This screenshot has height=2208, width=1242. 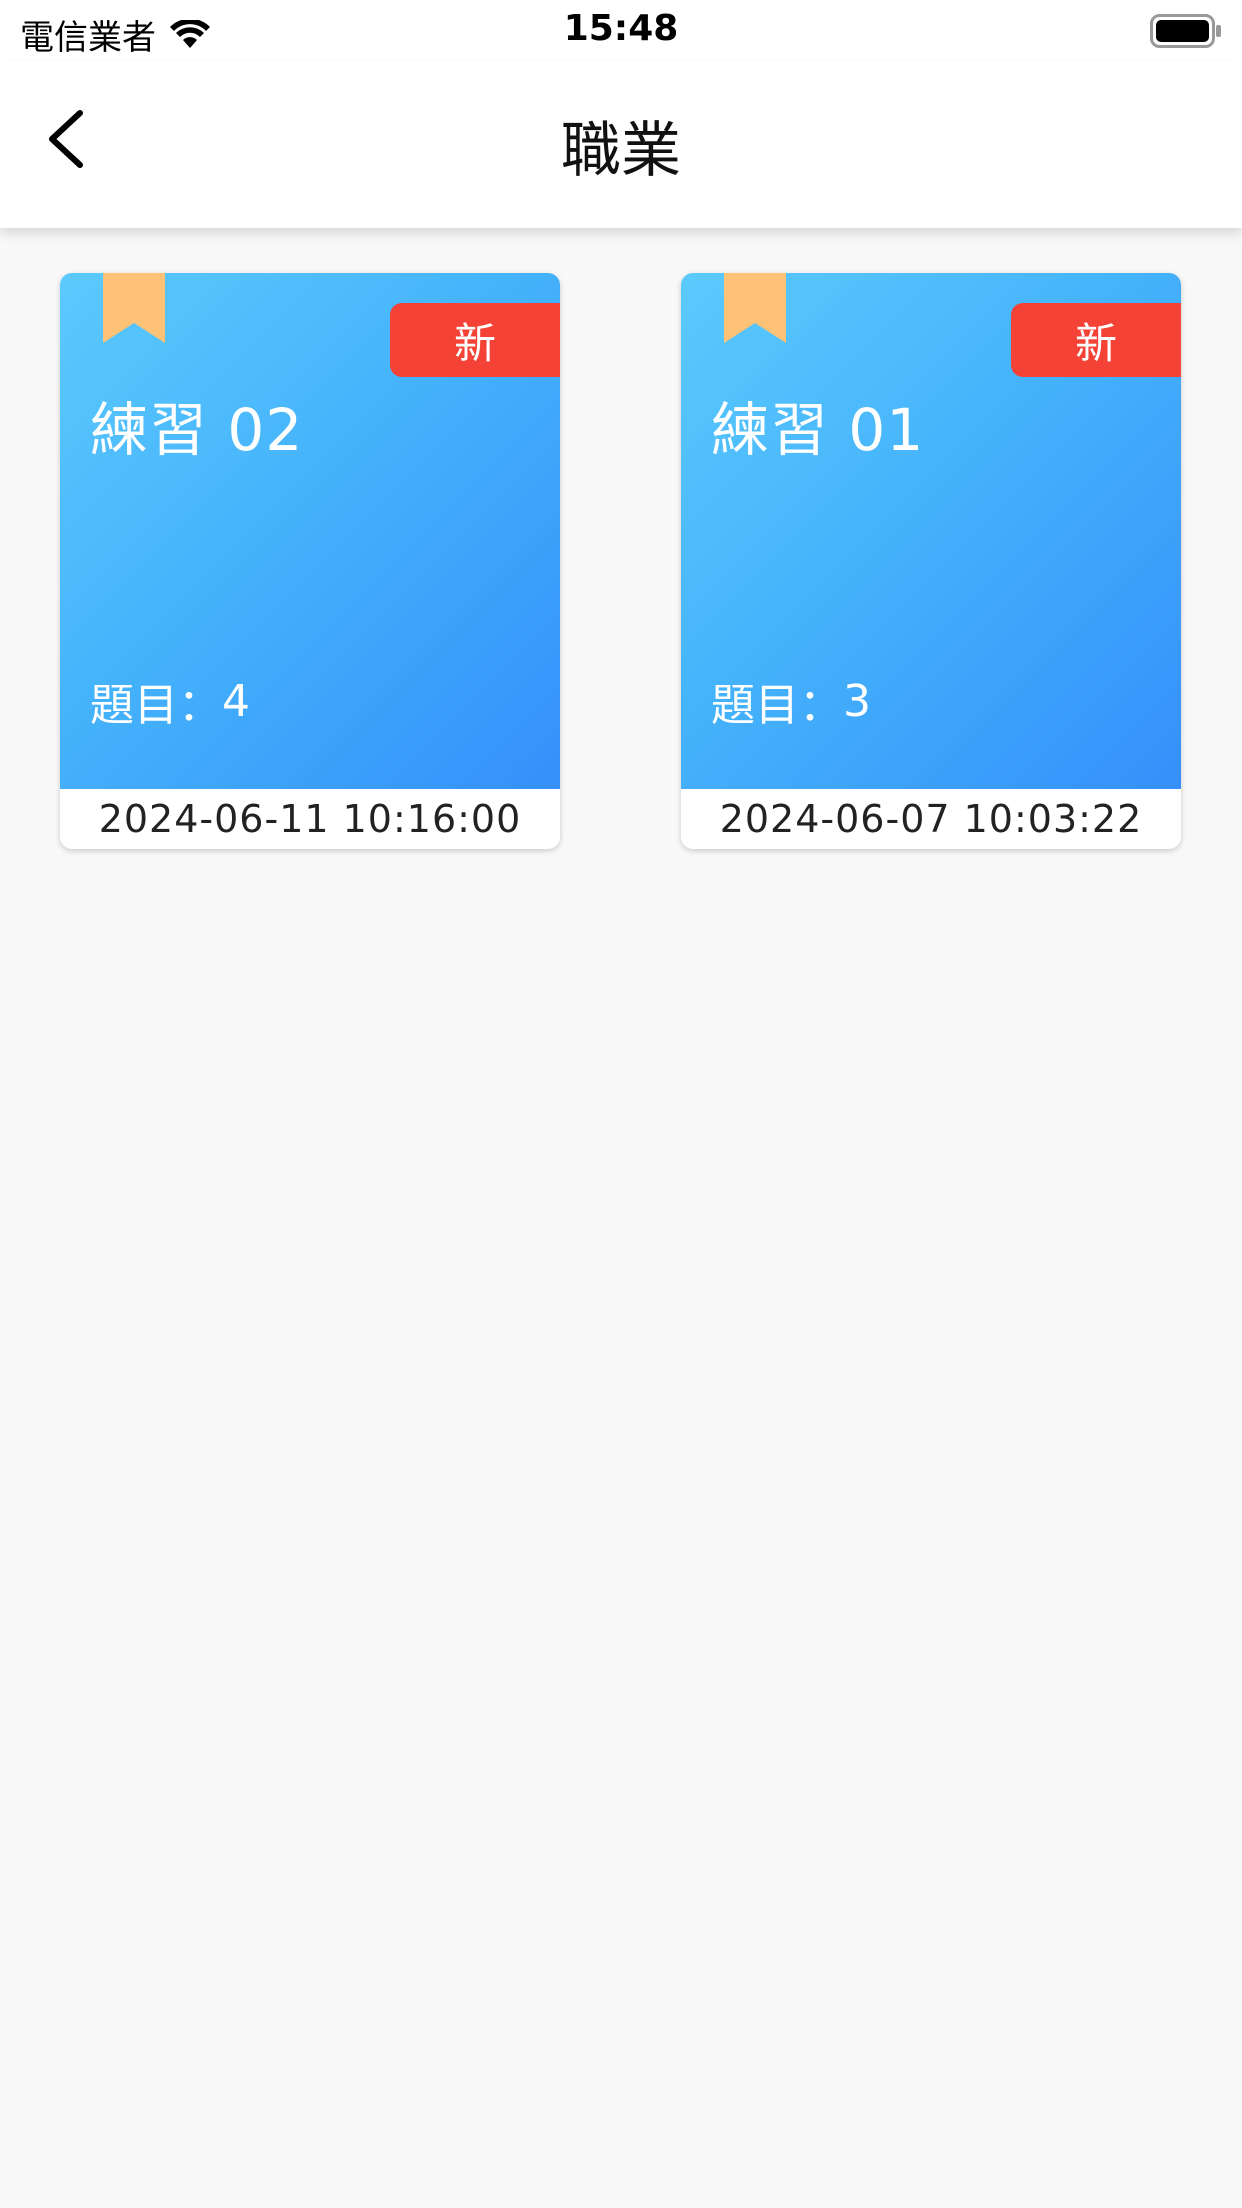 I want to click on battery-icon, so click(x=1186, y=33).